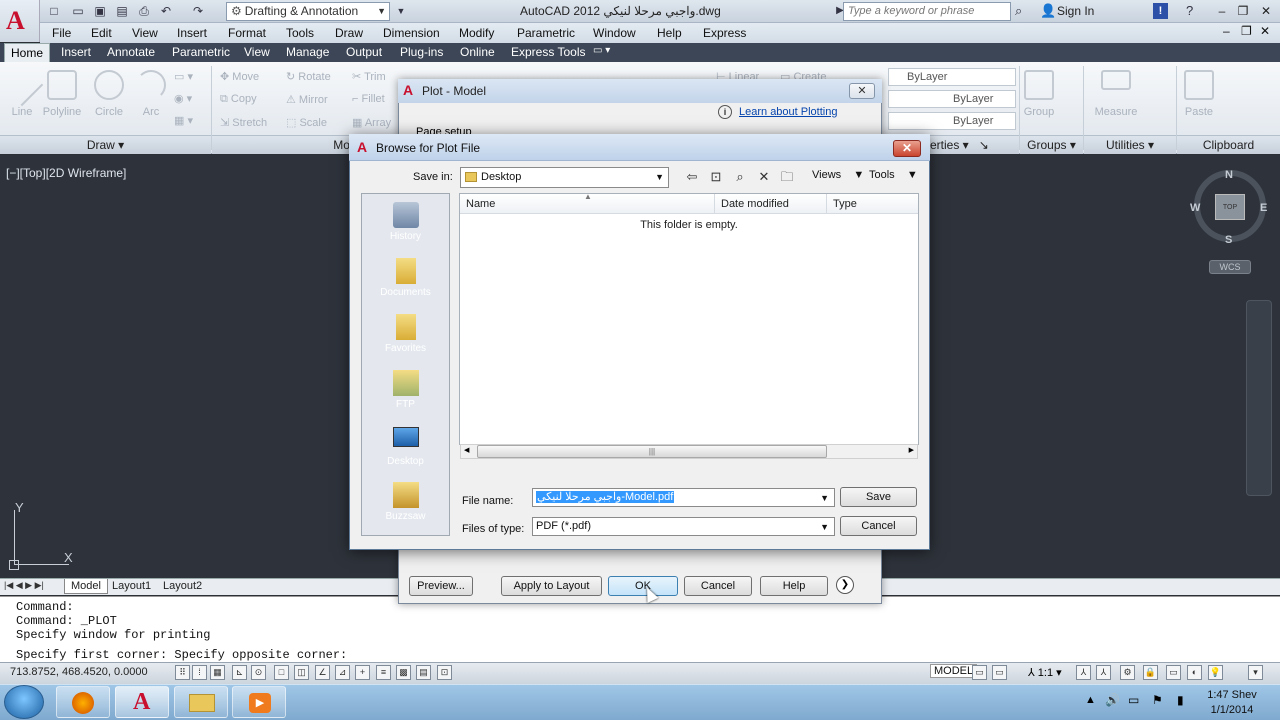 Image resolution: width=1280 pixels, height=720 pixels. What do you see at coordinates (1090, 700) in the screenshot?
I see `tray-expand-icon: ▲` at bounding box center [1090, 700].